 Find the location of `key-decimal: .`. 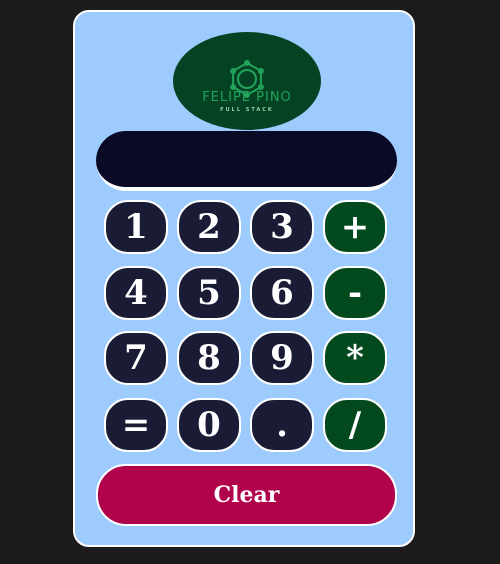

key-decimal: . is located at coordinates (282, 425).